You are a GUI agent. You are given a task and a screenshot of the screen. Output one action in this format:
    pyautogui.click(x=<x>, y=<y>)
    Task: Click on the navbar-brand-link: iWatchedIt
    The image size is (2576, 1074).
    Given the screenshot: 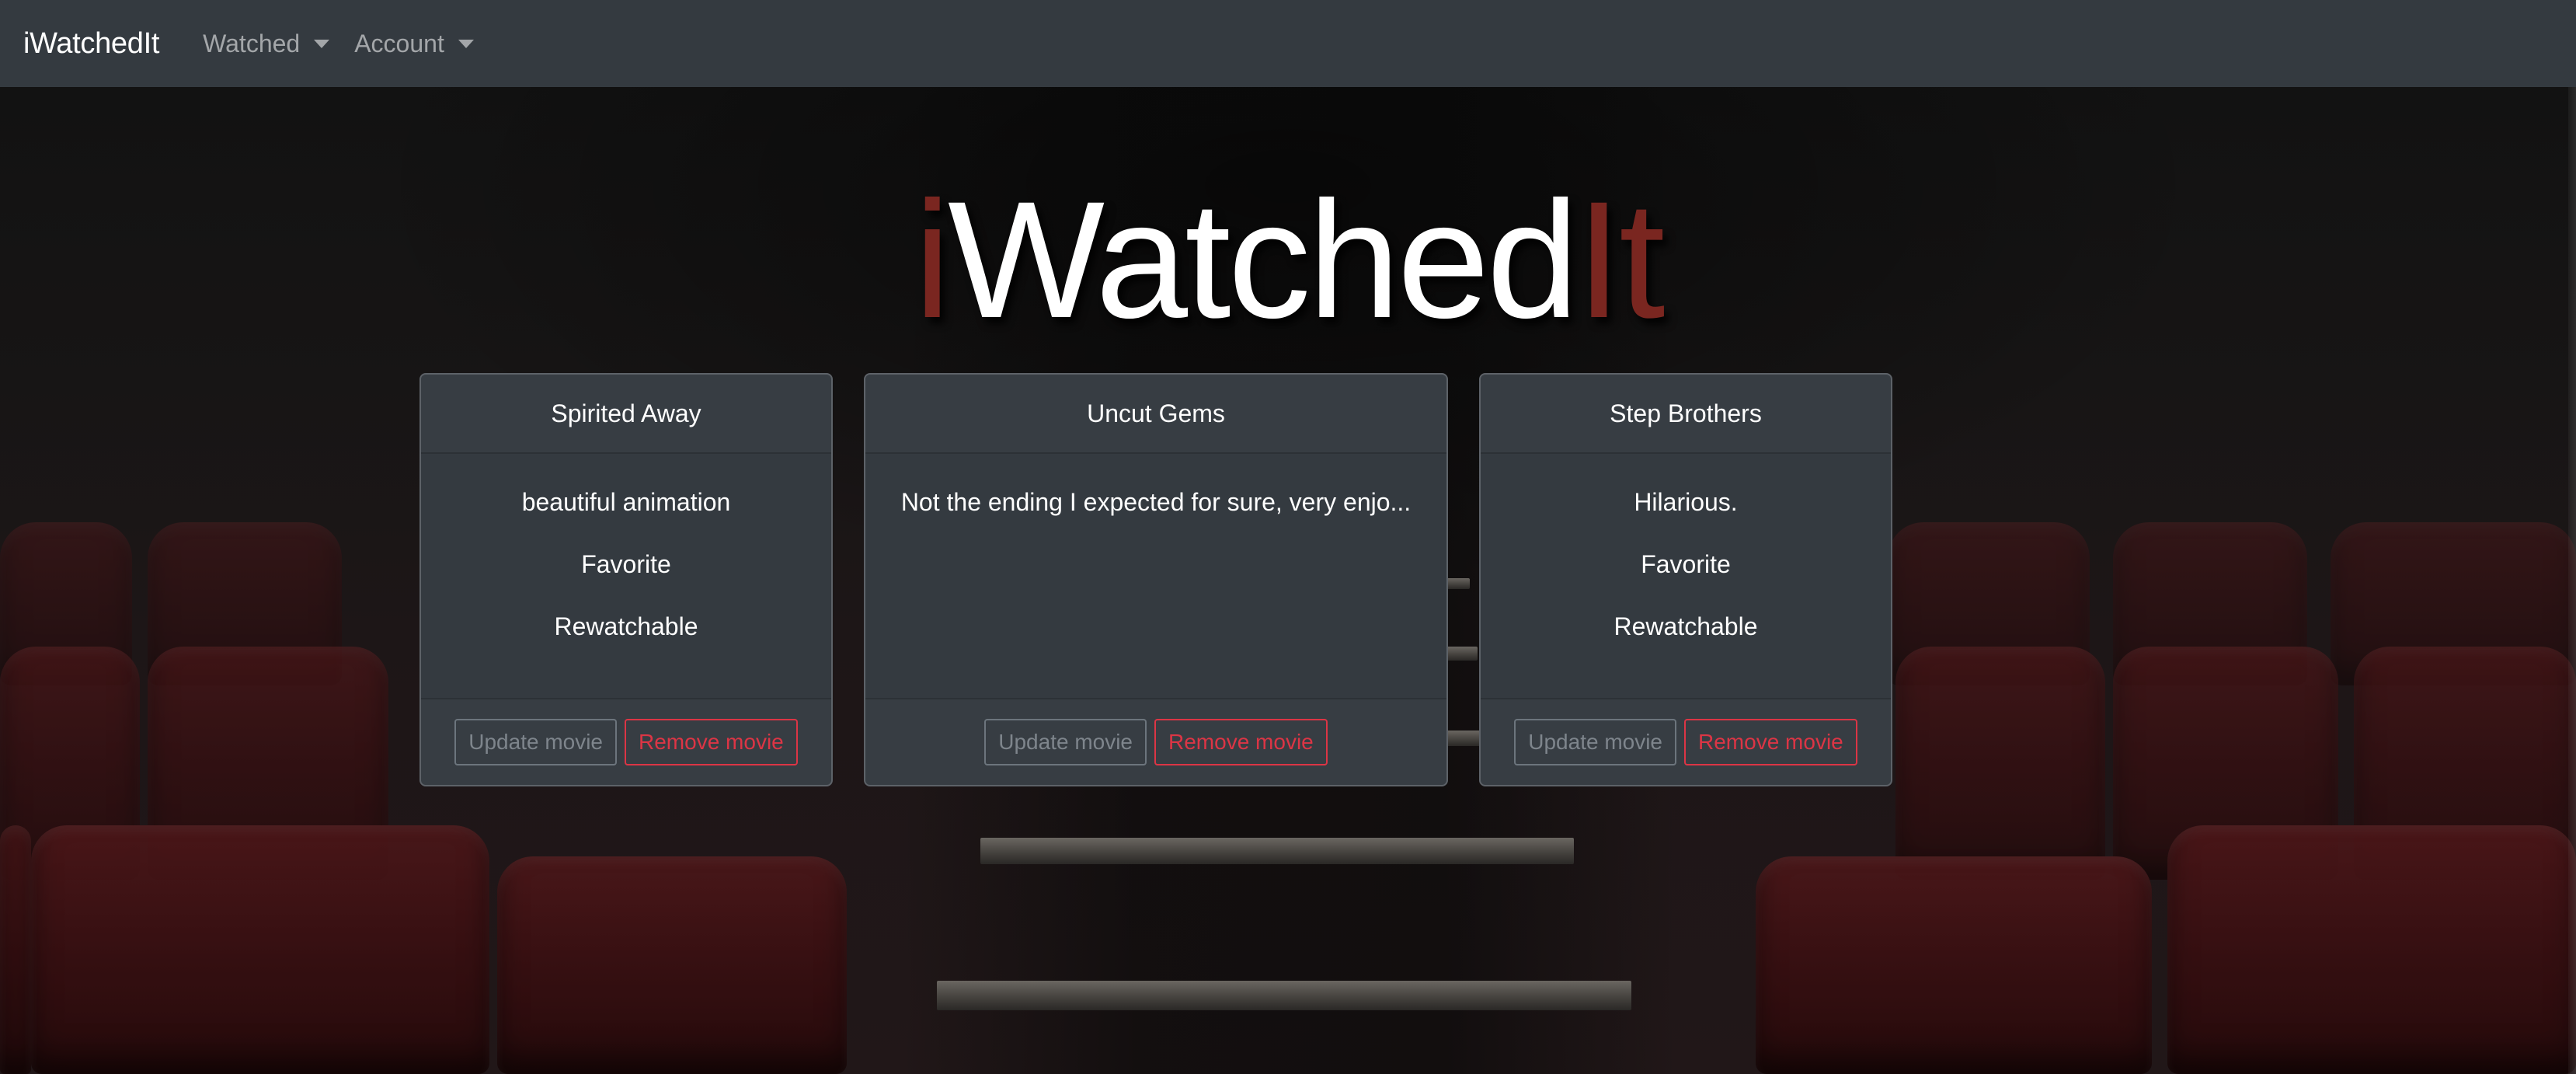 What is the action you would take?
    pyautogui.click(x=91, y=44)
    